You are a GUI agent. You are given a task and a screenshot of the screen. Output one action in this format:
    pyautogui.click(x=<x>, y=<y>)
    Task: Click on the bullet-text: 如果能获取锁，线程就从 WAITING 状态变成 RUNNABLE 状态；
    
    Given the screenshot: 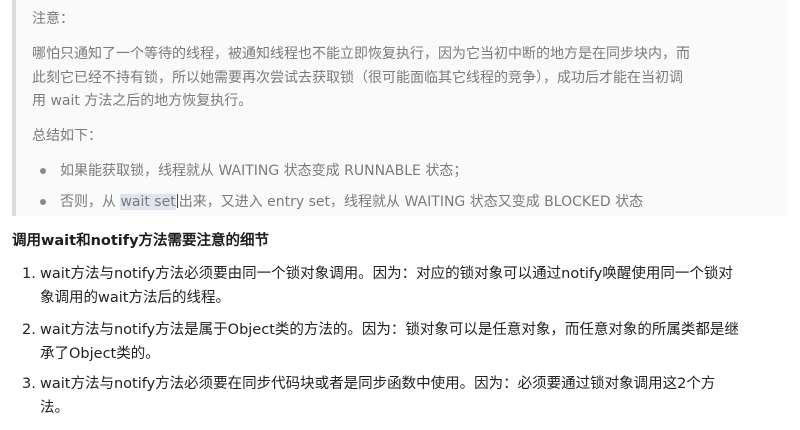 What is the action you would take?
    pyautogui.click(x=264, y=171)
    